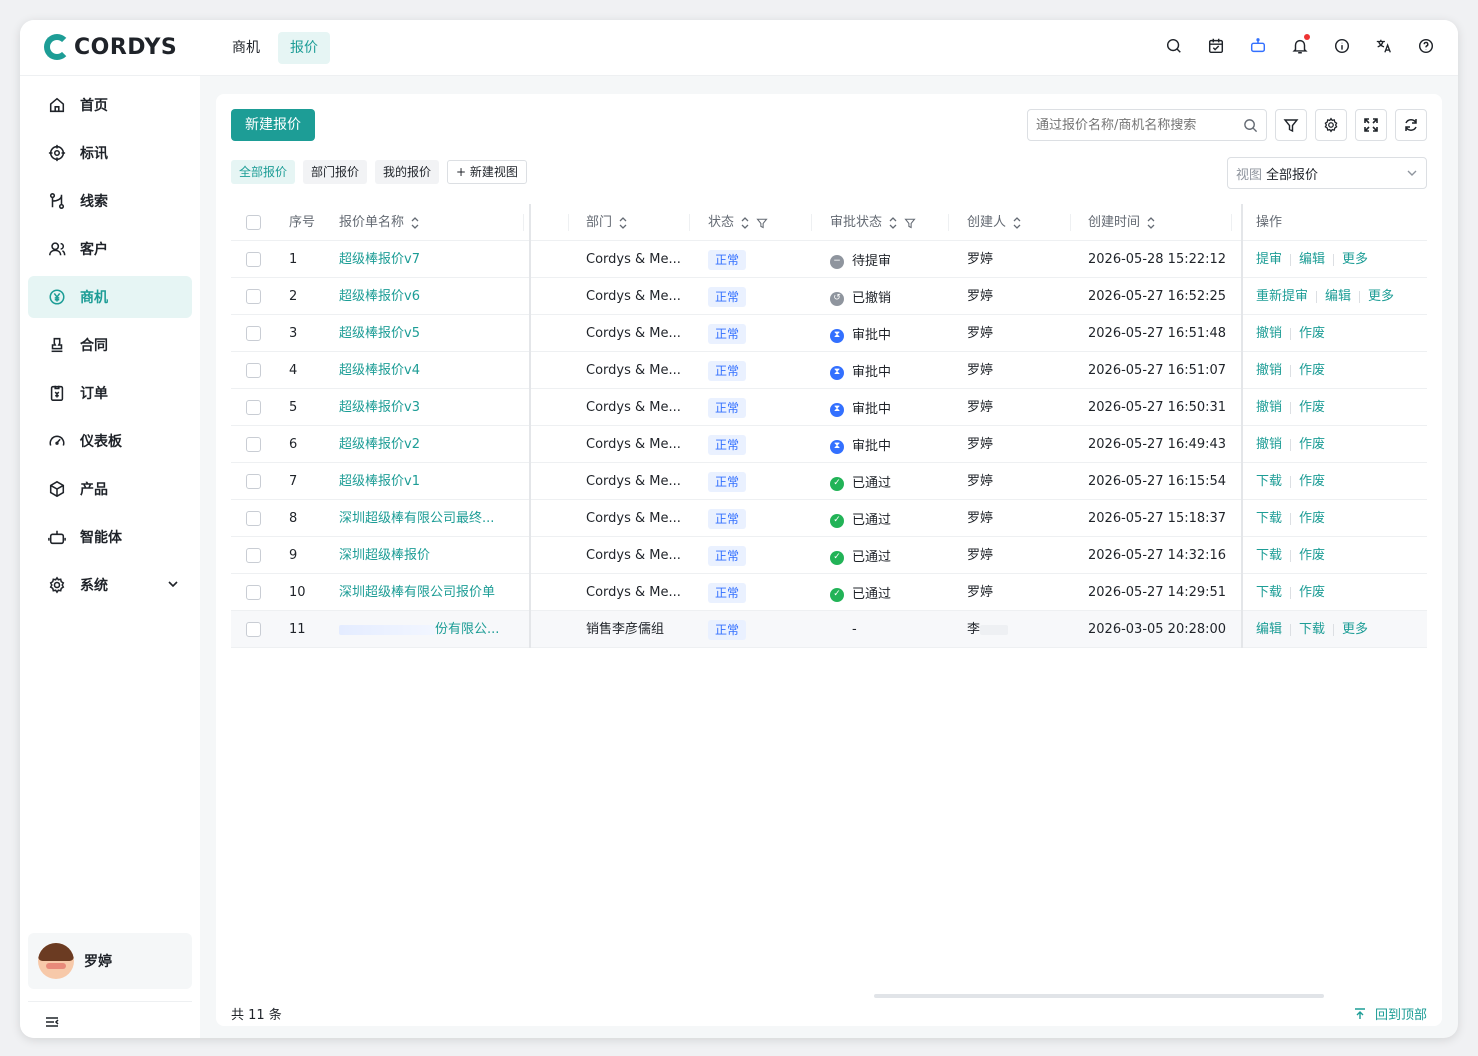  Describe the element at coordinates (1291, 125) in the screenshot. I see `filter-button` at that location.